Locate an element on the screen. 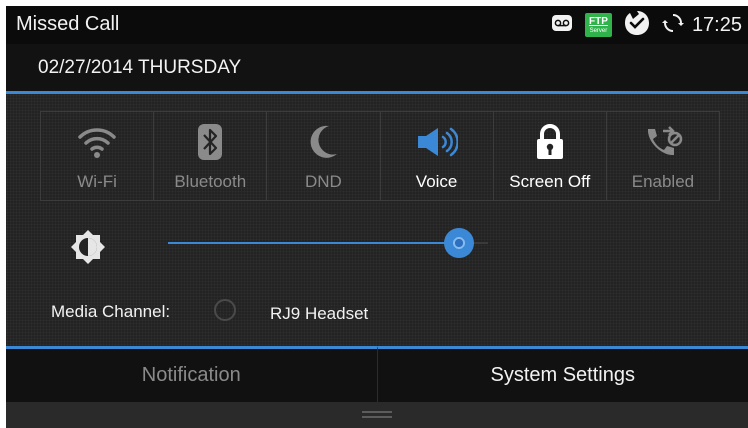  toggle-label: Enabled is located at coordinates (663, 181).